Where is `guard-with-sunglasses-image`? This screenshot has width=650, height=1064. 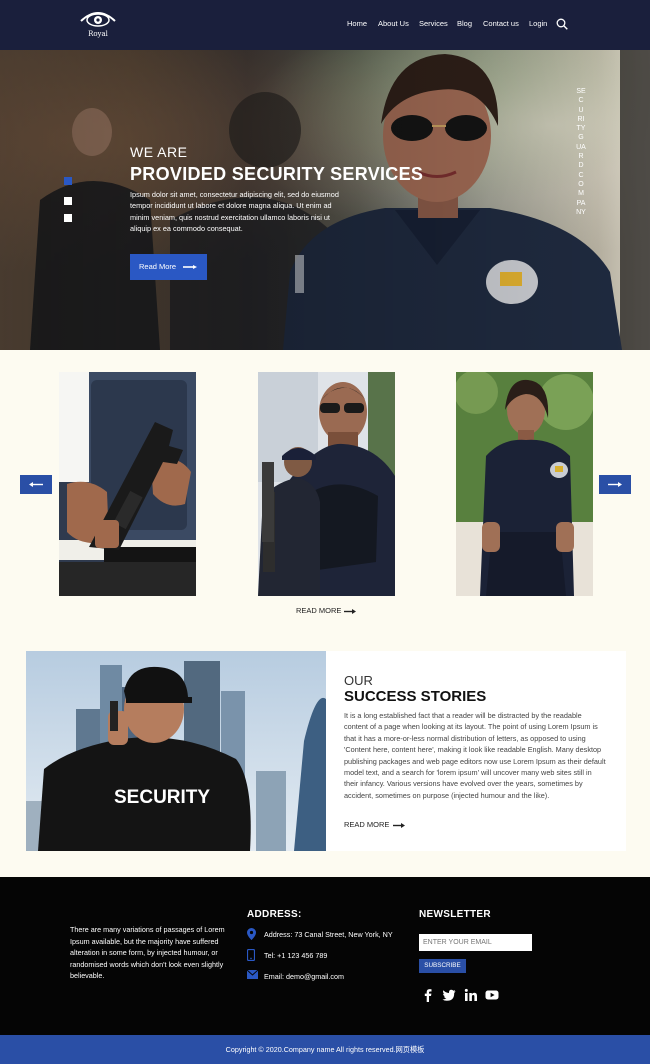 guard-with-sunglasses-image is located at coordinates (326, 484).